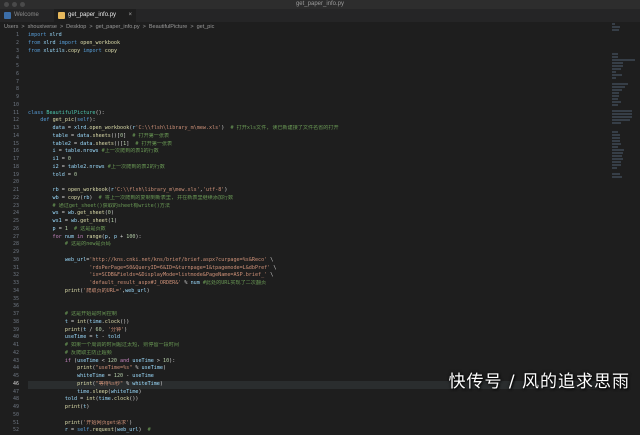  What do you see at coordinates (11, 416) in the screenshot?
I see `line-number: 50` at bounding box center [11, 416].